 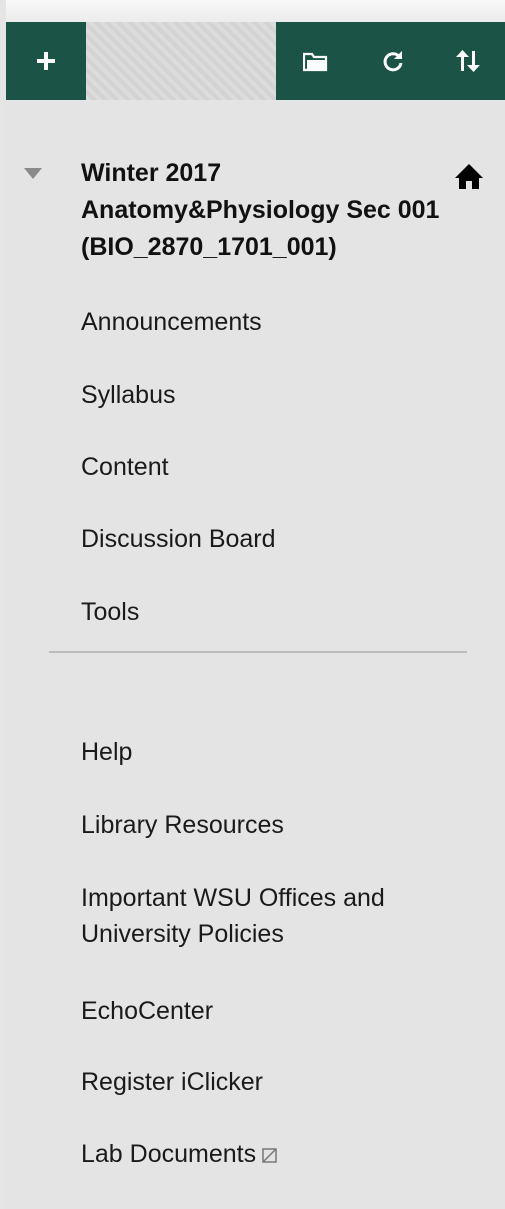 I want to click on add-menu-item-button, so click(x=46, y=61).